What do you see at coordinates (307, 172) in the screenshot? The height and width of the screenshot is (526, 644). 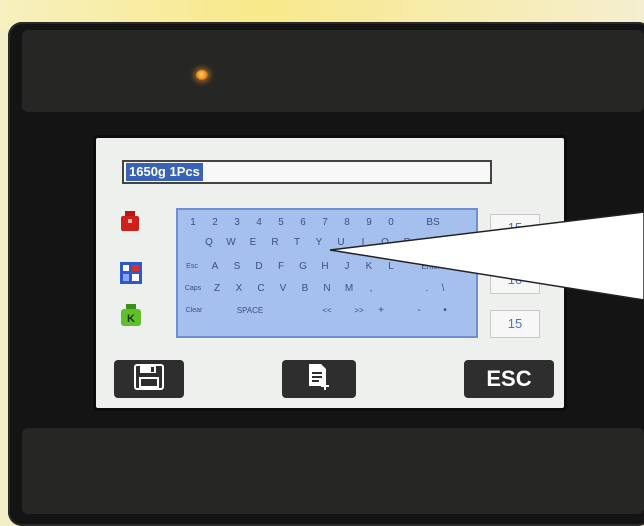 I see `entry-field: 1650g 1Pcs` at bounding box center [307, 172].